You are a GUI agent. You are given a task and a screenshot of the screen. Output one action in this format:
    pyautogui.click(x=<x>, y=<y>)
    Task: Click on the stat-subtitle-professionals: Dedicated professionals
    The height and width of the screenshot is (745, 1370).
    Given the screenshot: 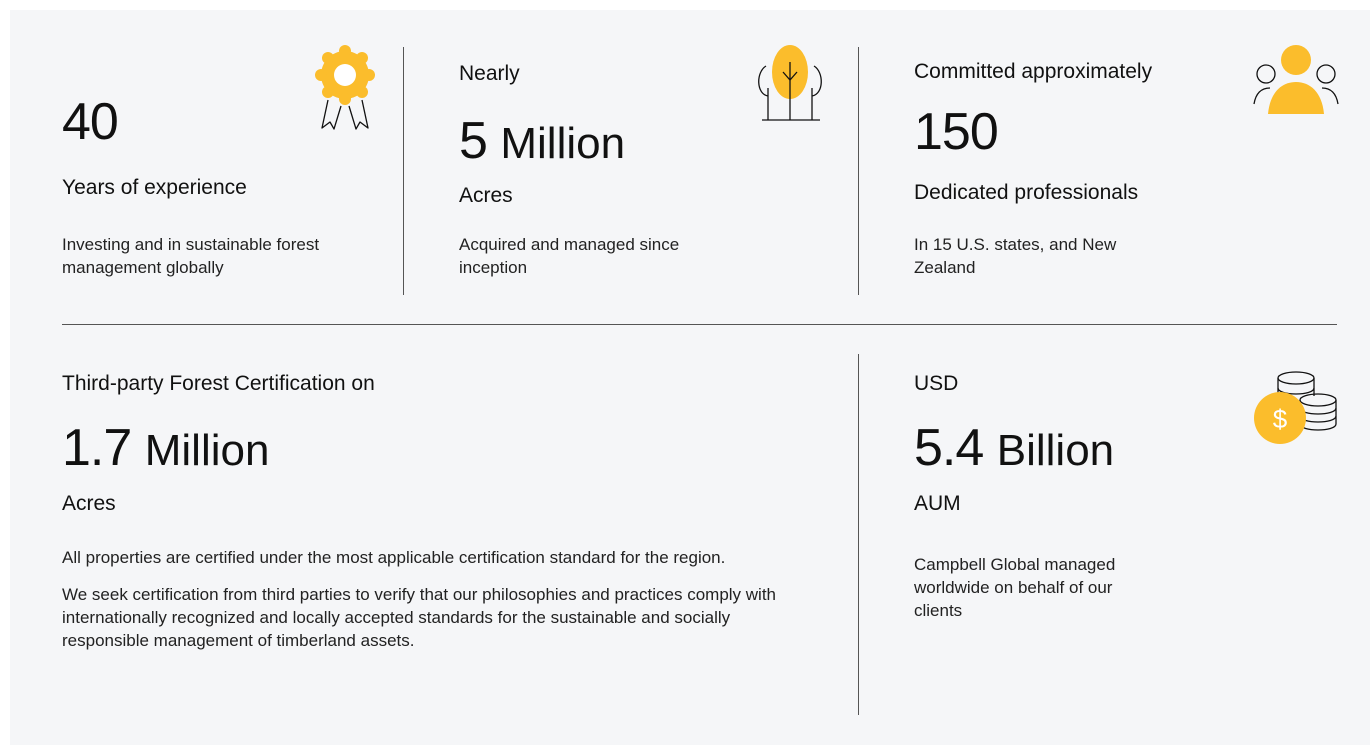 What is the action you would take?
    pyautogui.click(x=1026, y=192)
    